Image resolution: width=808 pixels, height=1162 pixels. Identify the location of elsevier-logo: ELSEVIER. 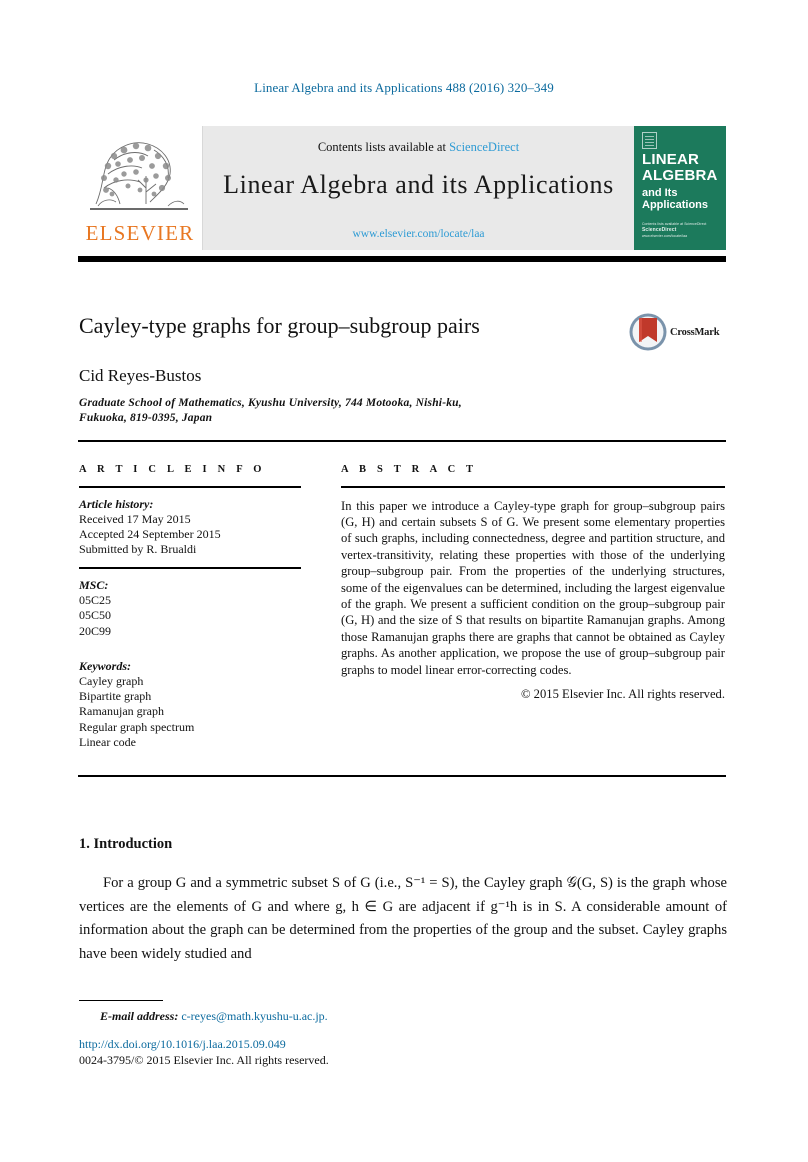
(140, 188).